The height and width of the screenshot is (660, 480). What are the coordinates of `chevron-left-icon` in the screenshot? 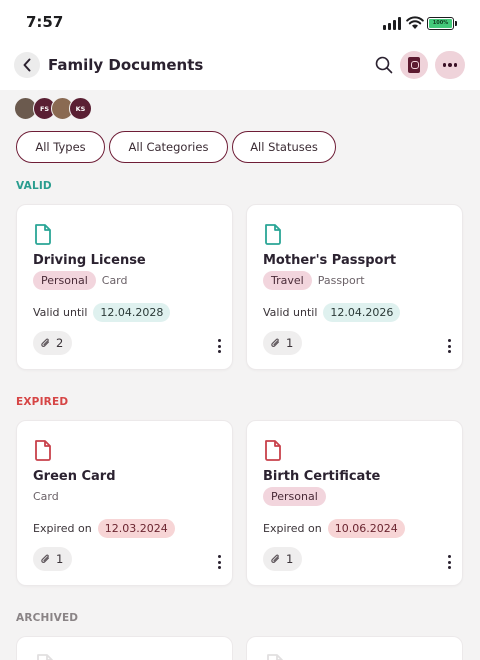 It's located at (27, 65).